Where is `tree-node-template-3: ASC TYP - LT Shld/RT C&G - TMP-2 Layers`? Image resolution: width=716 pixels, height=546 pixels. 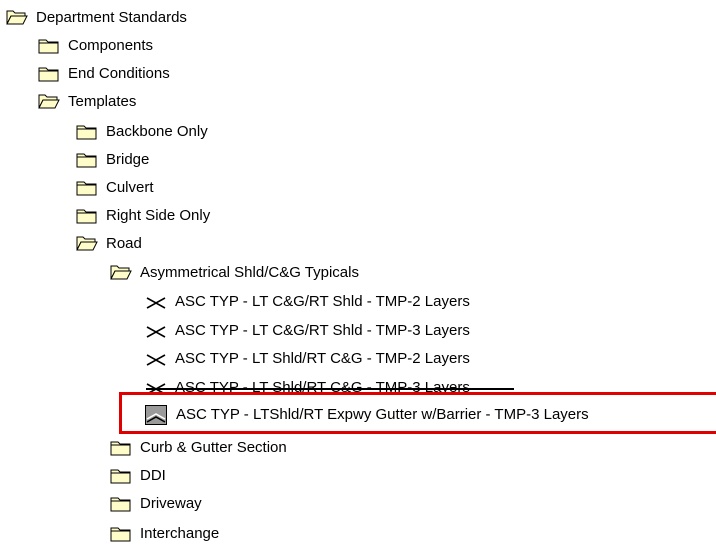 tree-node-template-3: ASC TYP - LT Shld/RT C&G - TMP-2 Layers is located at coordinates (307, 359).